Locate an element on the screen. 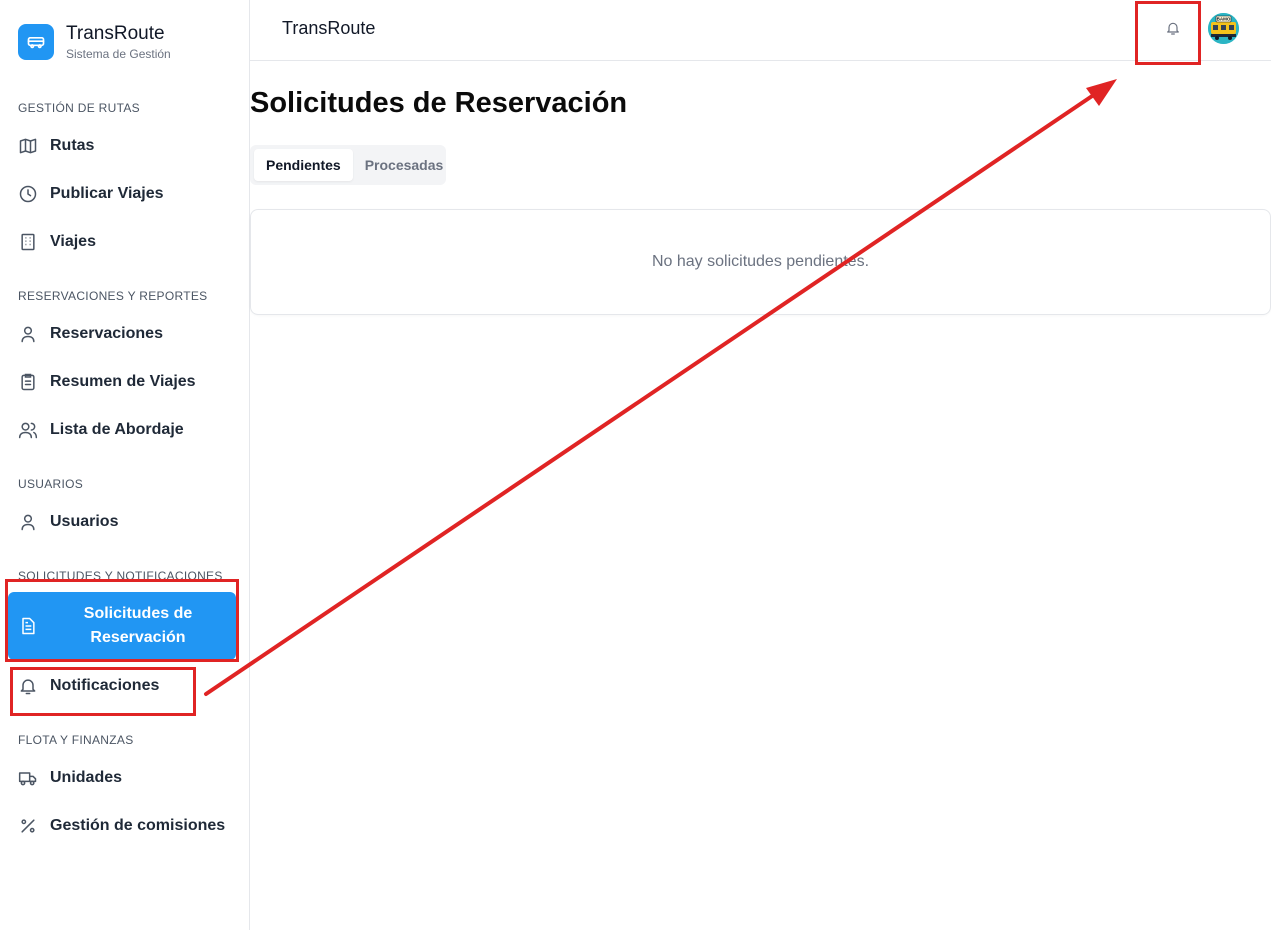 The image size is (1271, 930). annotation-box-header-bell is located at coordinates (1168, 33).